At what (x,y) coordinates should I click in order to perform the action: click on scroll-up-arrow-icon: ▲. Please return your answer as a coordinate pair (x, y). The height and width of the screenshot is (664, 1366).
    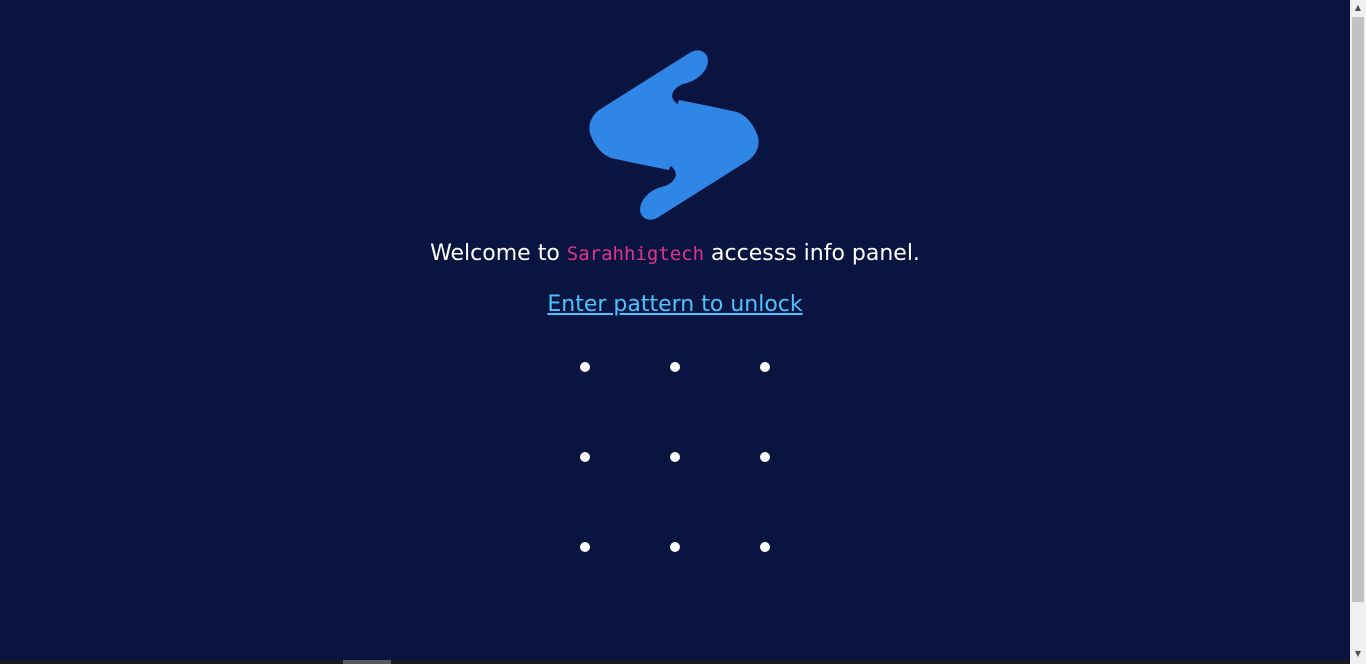
    Looking at the image, I should click on (1358, 8).